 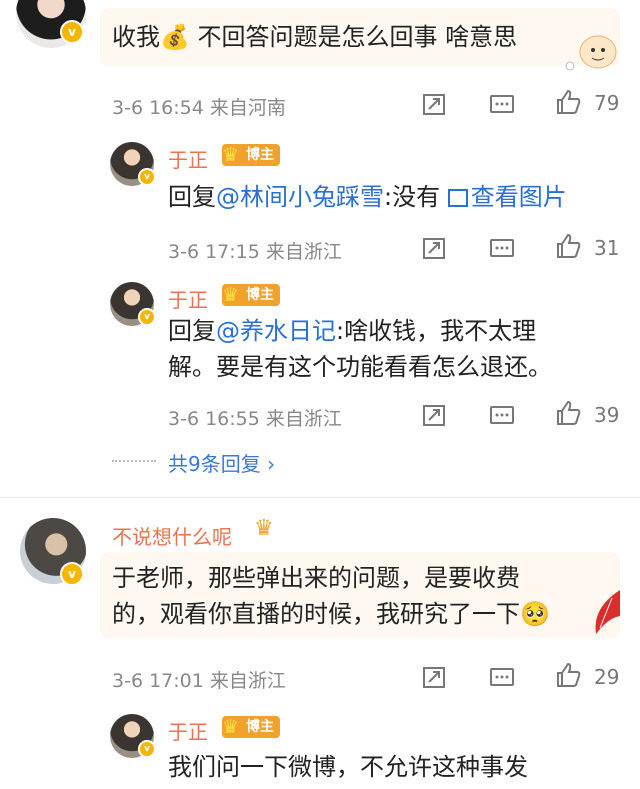 I want to click on fan-decoration, so click(x=602, y=613).